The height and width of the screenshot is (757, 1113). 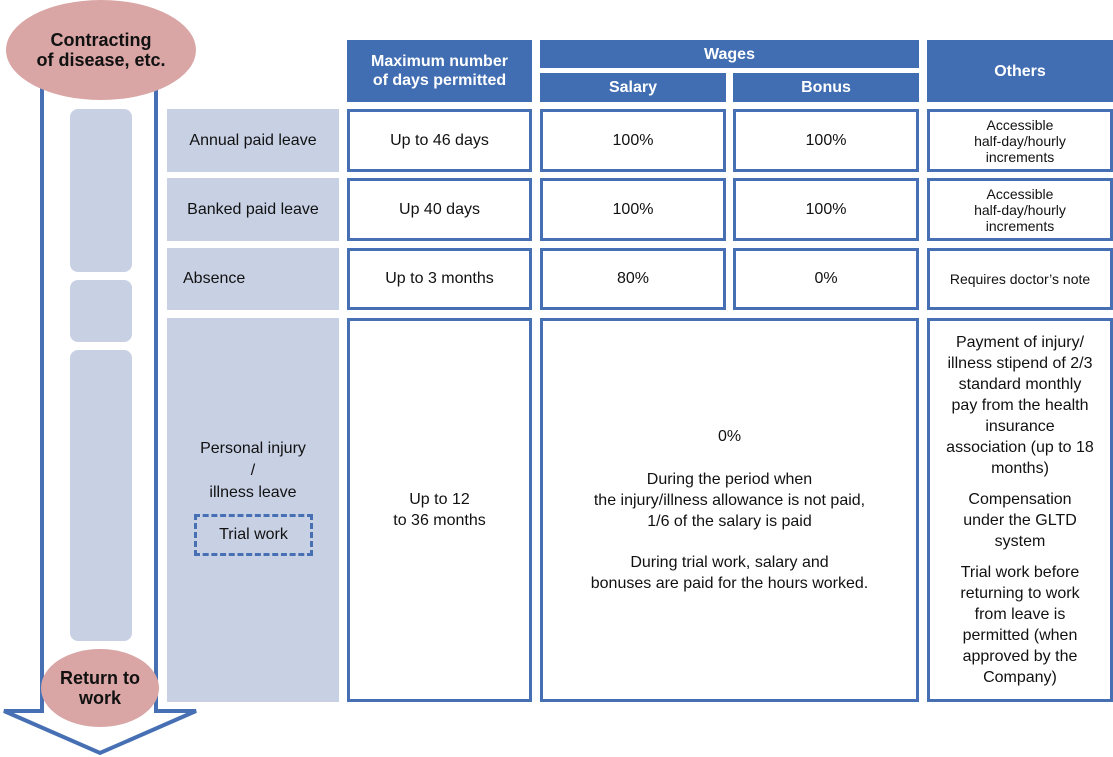 I want to click on others-line: Compensation, so click(x=1020, y=499).